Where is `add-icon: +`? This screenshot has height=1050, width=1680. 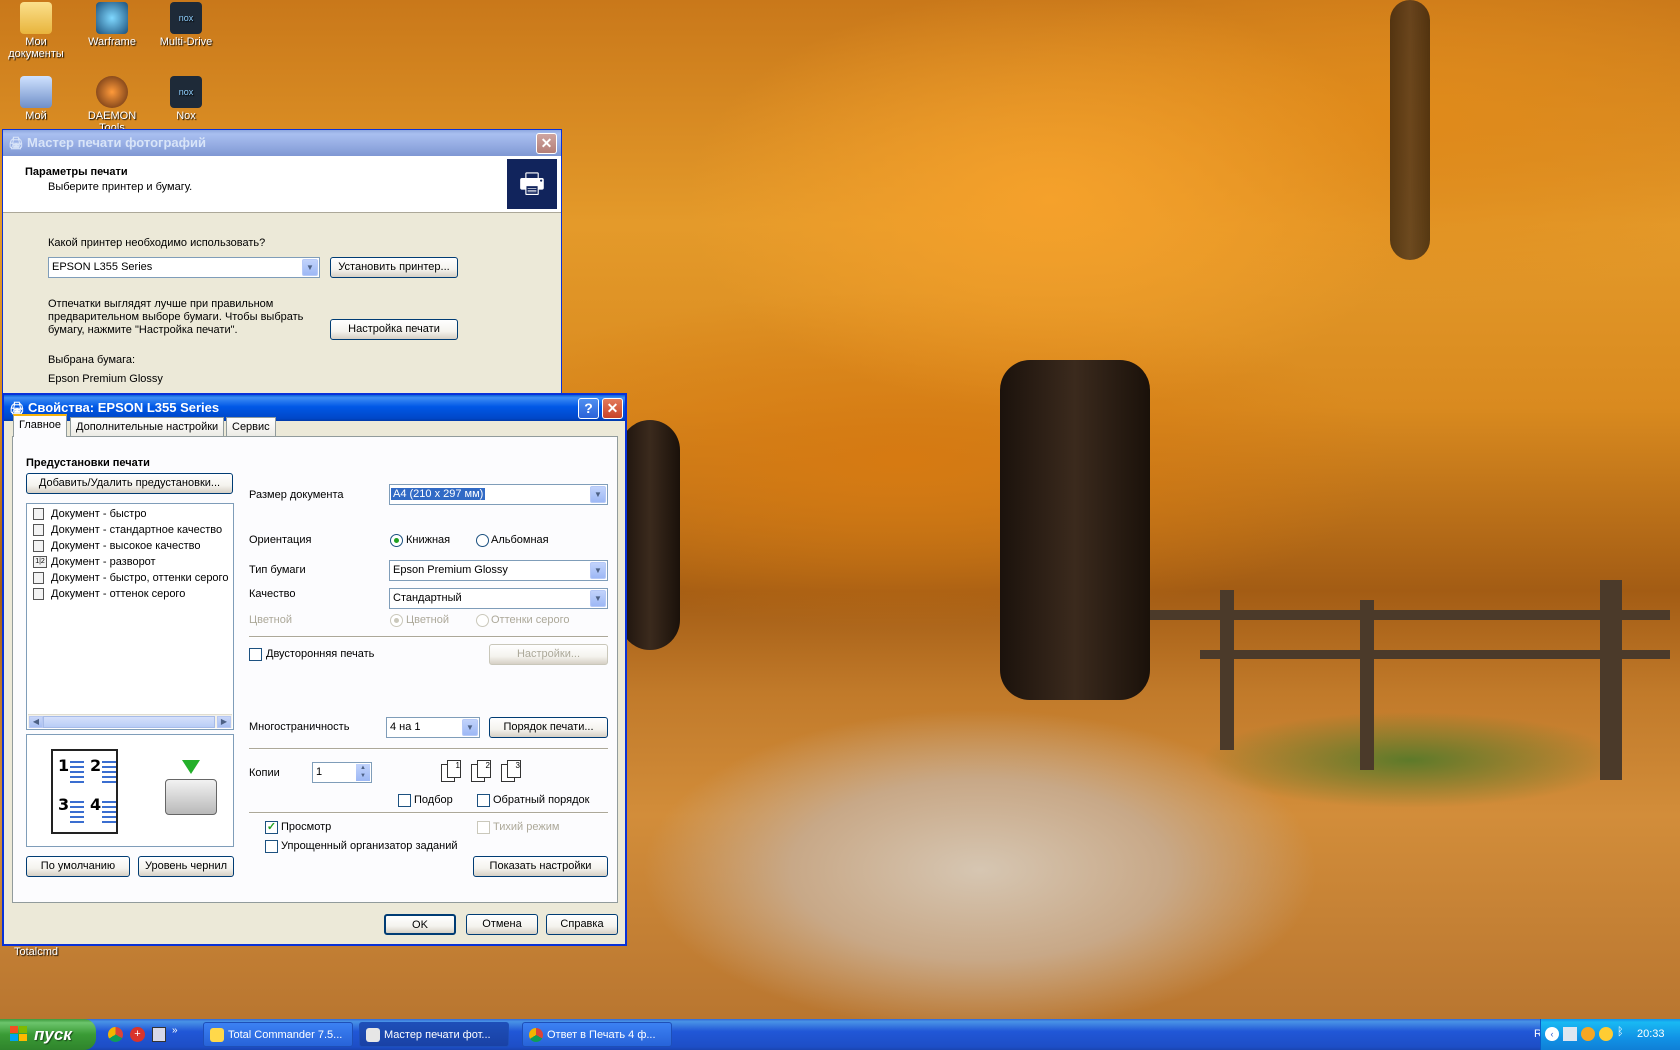
add-icon: + is located at coordinates (137, 1034).